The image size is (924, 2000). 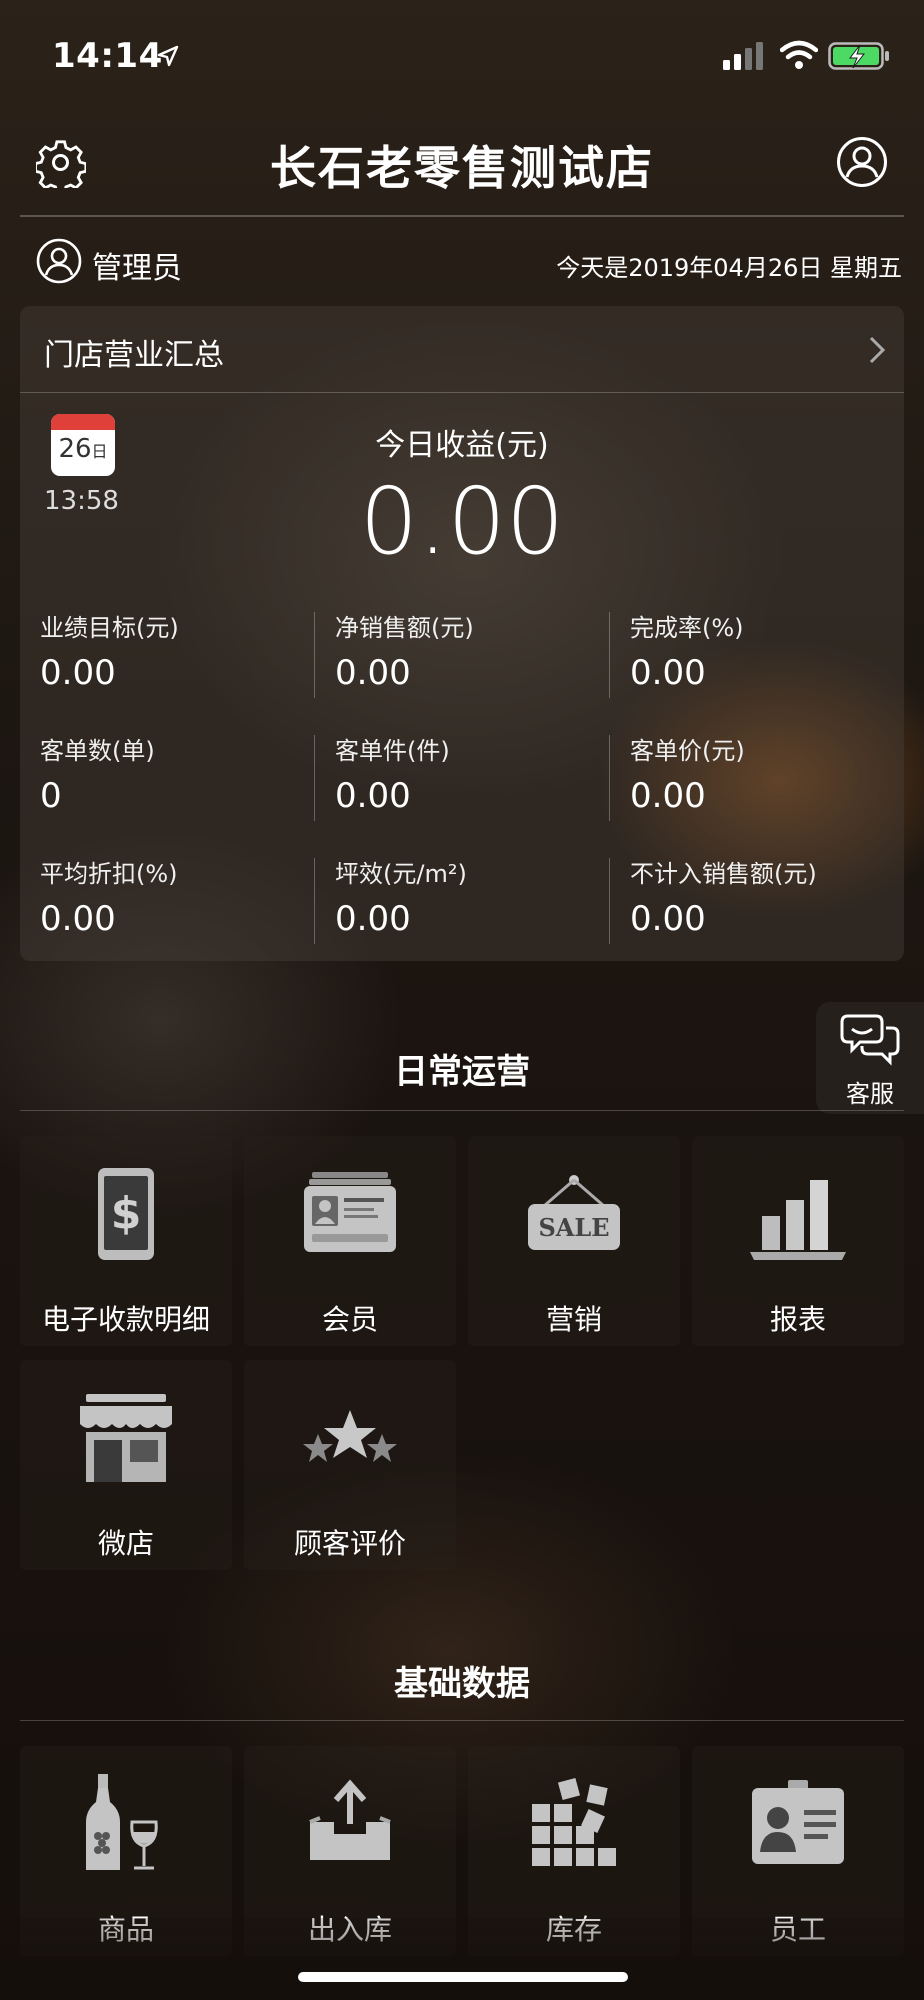 What do you see at coordinates (392, 751) in the screenshot?
I see `stat-label: 客单件(件)` at bounding box center [392, 751].